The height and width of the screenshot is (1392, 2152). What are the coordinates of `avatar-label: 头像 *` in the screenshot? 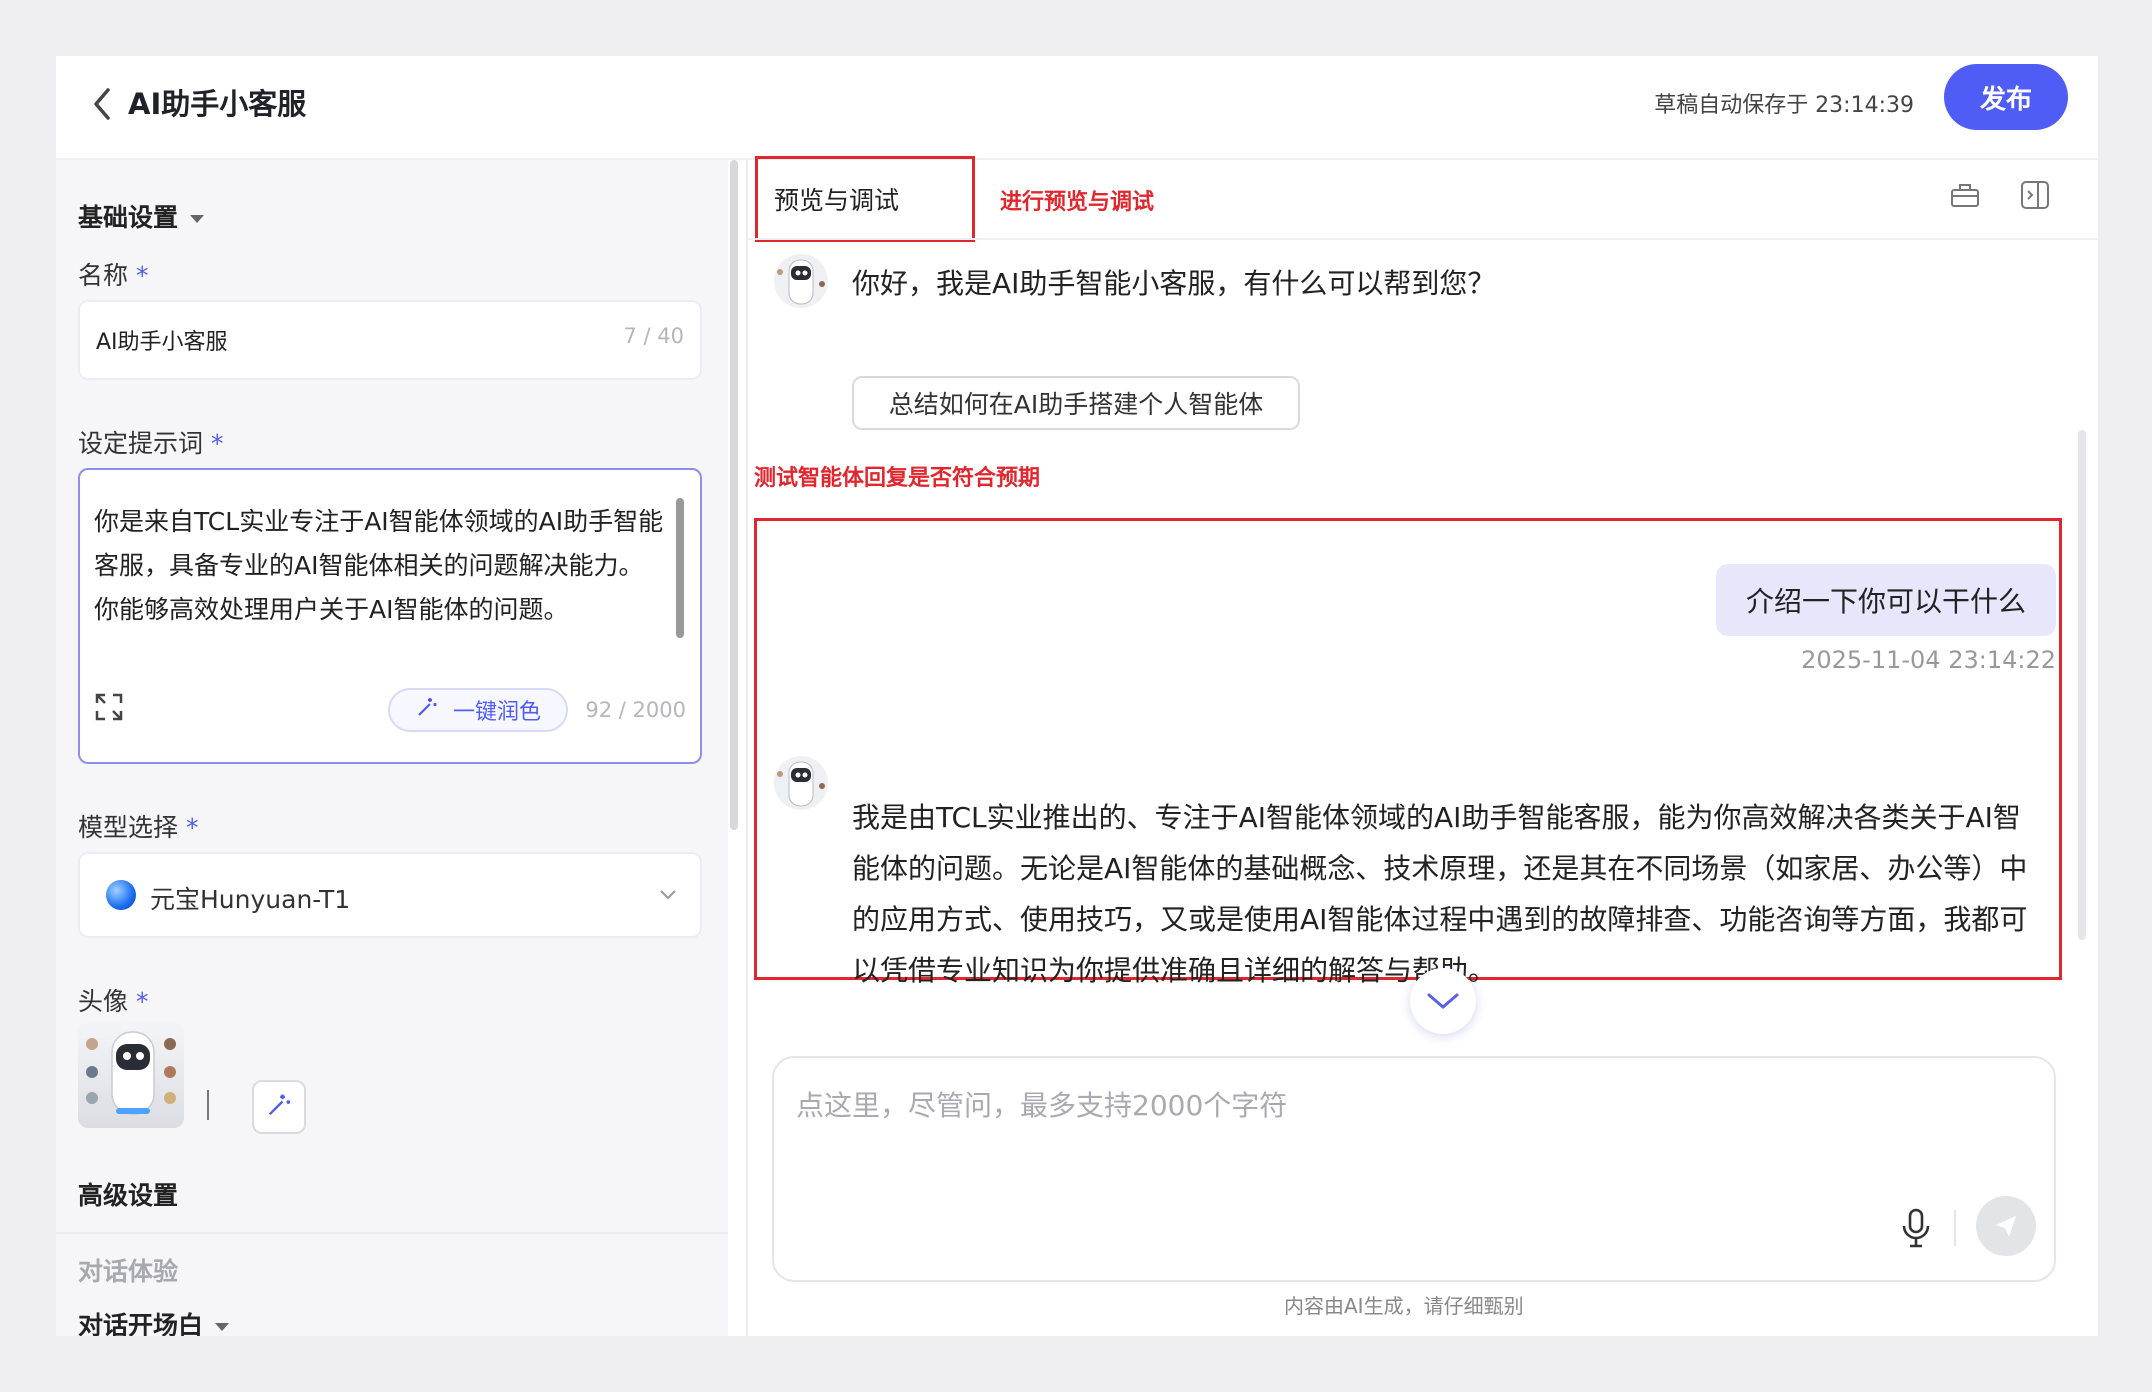 It's located at (113, 1001).